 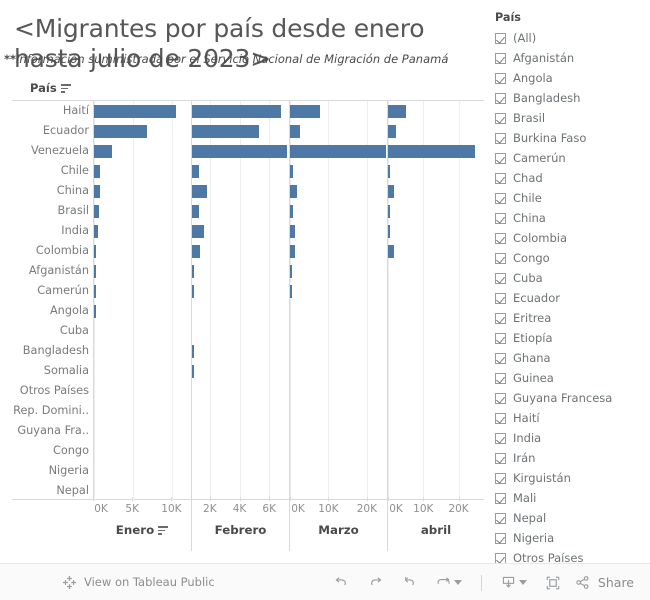 I want to click on filter-item: Haití, so click(x=567, y=418).